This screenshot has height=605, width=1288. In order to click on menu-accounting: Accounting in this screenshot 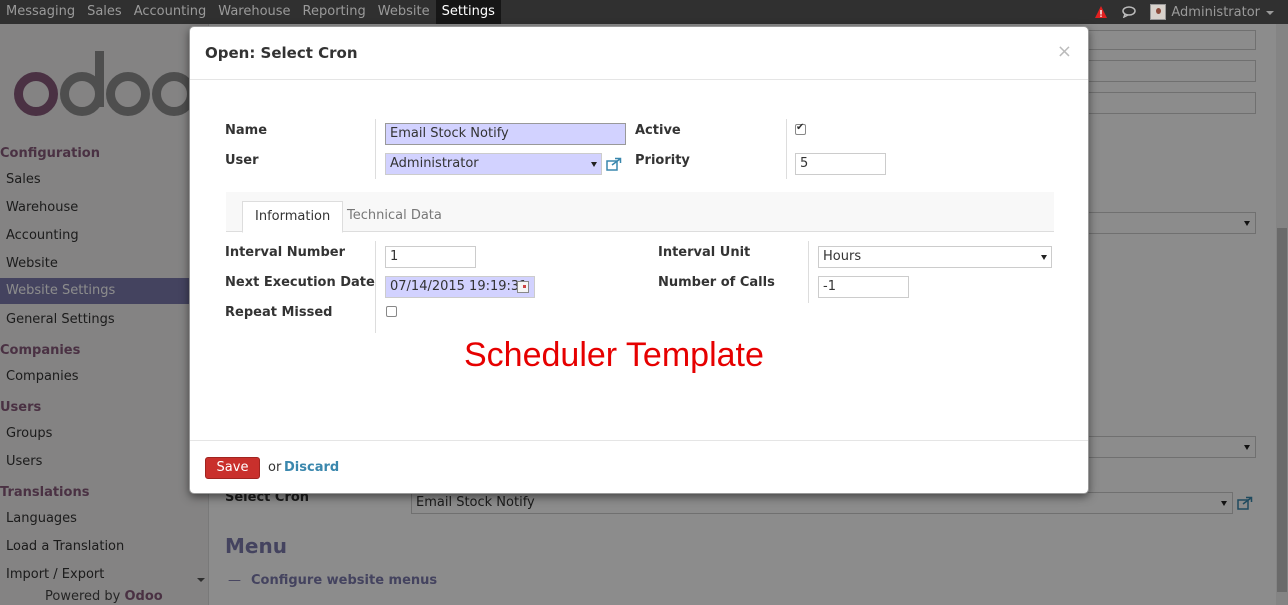, I will do `click(170, 12)`.